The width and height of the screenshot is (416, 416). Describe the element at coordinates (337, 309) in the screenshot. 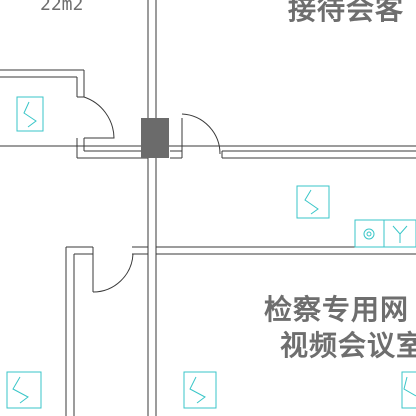

I see `room-name-video-conference-line1: 检察专用网` at that location.